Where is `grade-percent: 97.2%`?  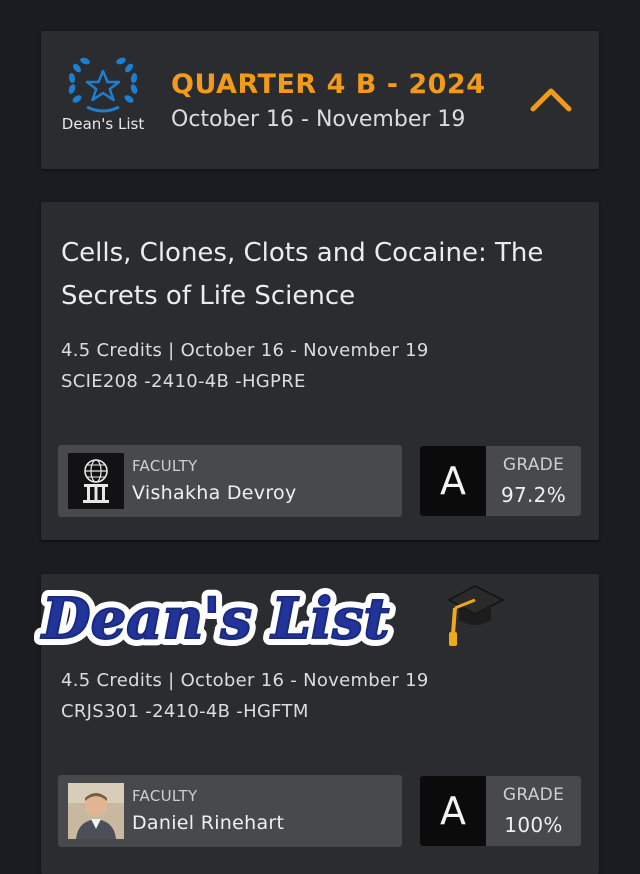
grade-percent: 97.2% is located at coordinates (533, 495).